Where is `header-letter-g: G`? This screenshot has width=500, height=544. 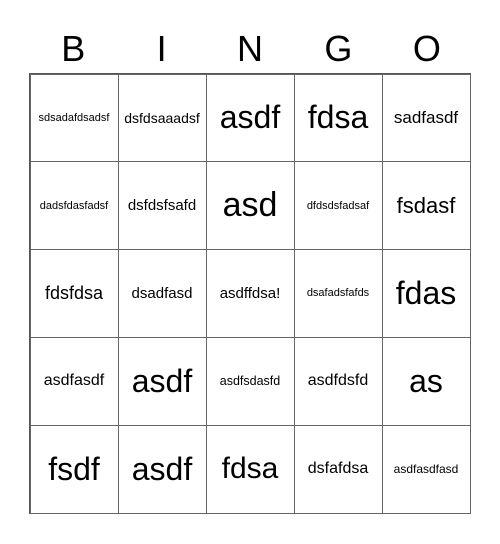
header-letter-g: G is located at coordinates (338, 48).